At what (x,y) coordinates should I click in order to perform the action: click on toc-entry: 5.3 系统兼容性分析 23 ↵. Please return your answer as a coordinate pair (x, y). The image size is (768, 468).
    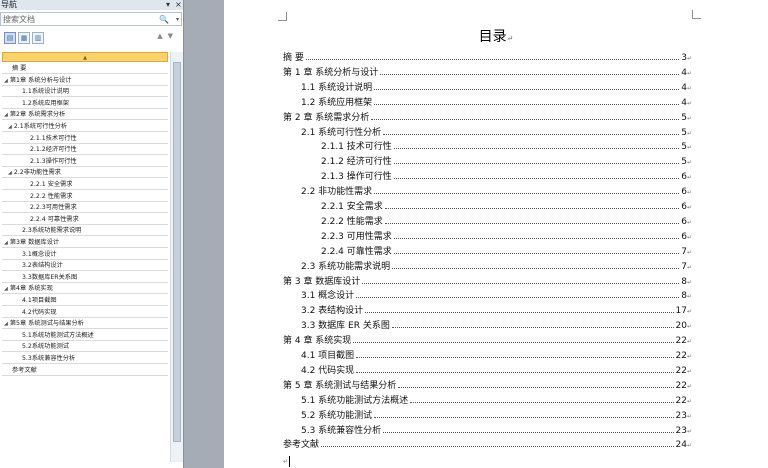
    Looking at the image, I should click on (487, 431).